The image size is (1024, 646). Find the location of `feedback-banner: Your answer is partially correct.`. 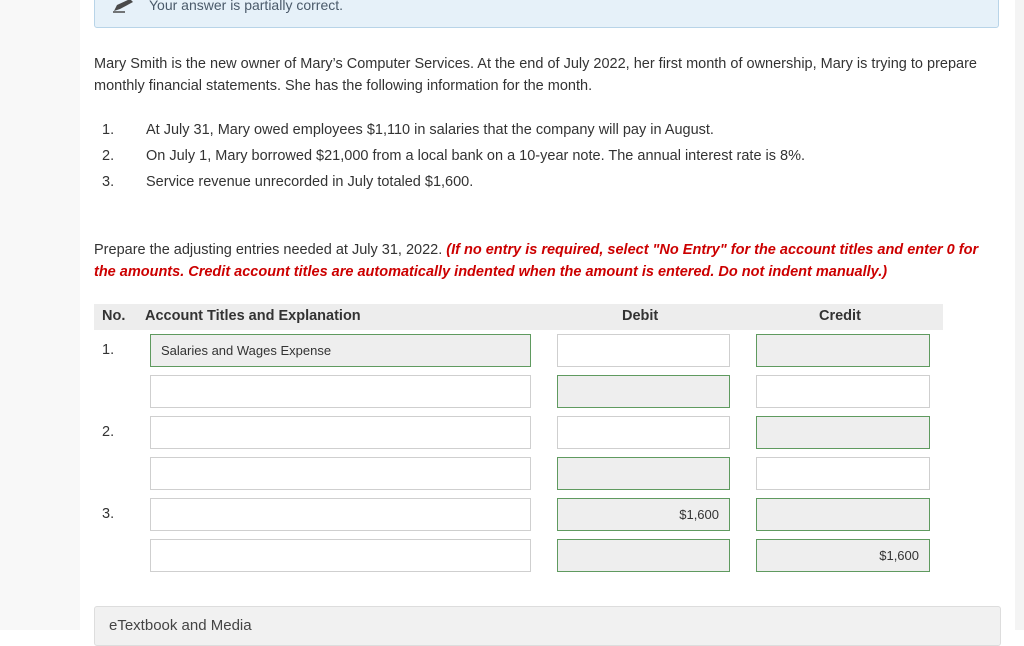

feedback-banner: Your answer is partially correct. is located at coordinates (546, 14).